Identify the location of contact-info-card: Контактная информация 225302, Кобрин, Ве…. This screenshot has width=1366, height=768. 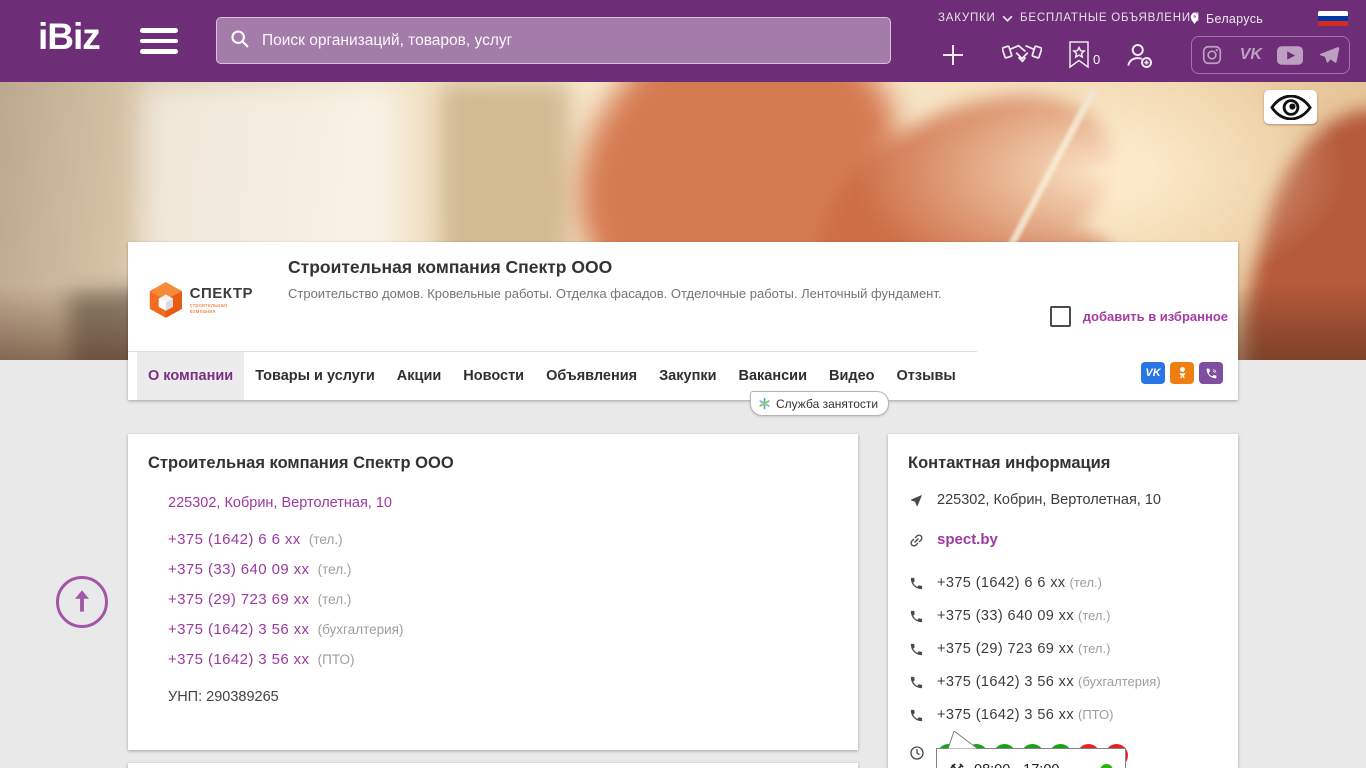
(1063, 601).